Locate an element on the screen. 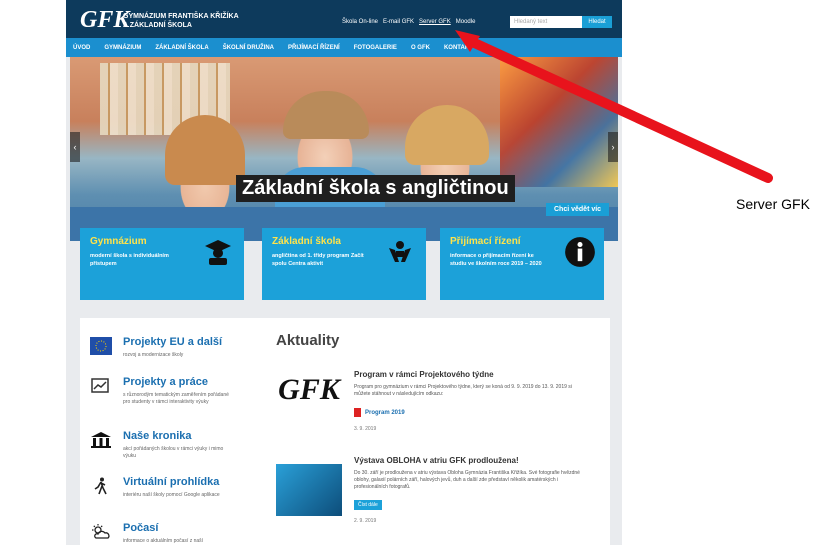 Image resolution: width=825 pixels, height=545 pixels. annotation-arrow is located at coordinates (614, 106).